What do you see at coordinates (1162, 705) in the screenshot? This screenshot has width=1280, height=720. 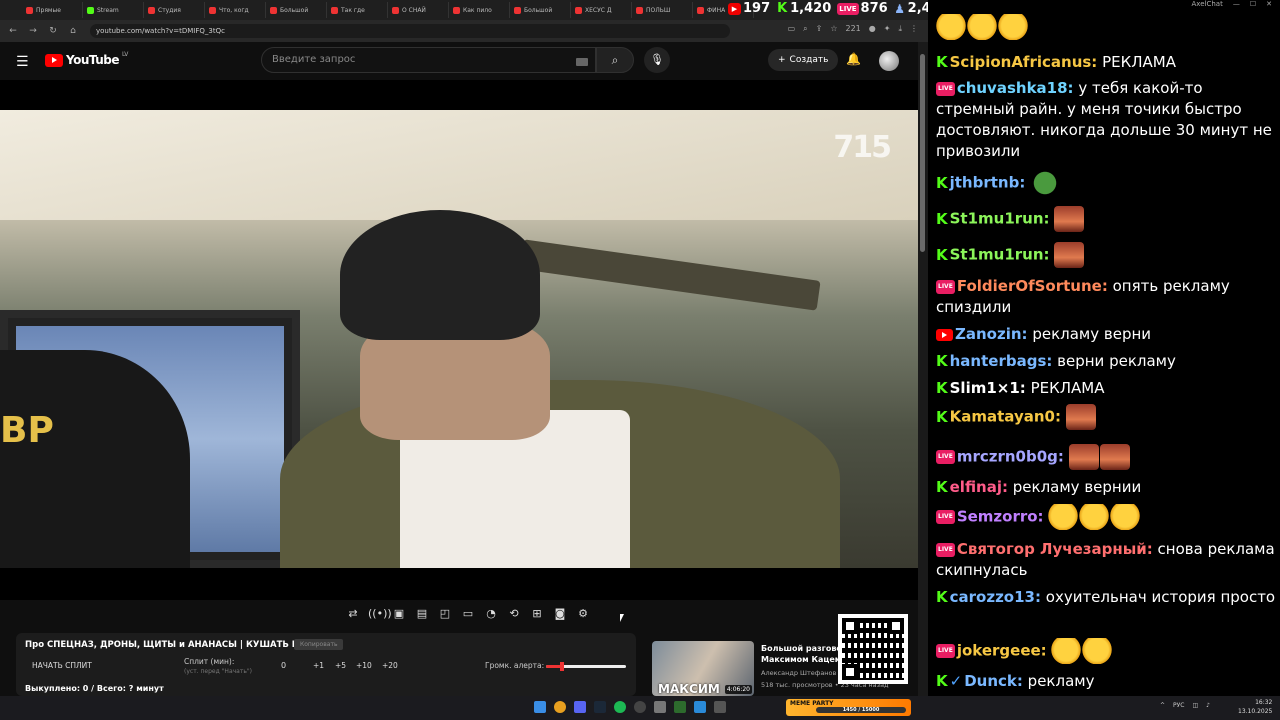 I see `chevron-up-icon: ^` at bounding box center [1162, 705].